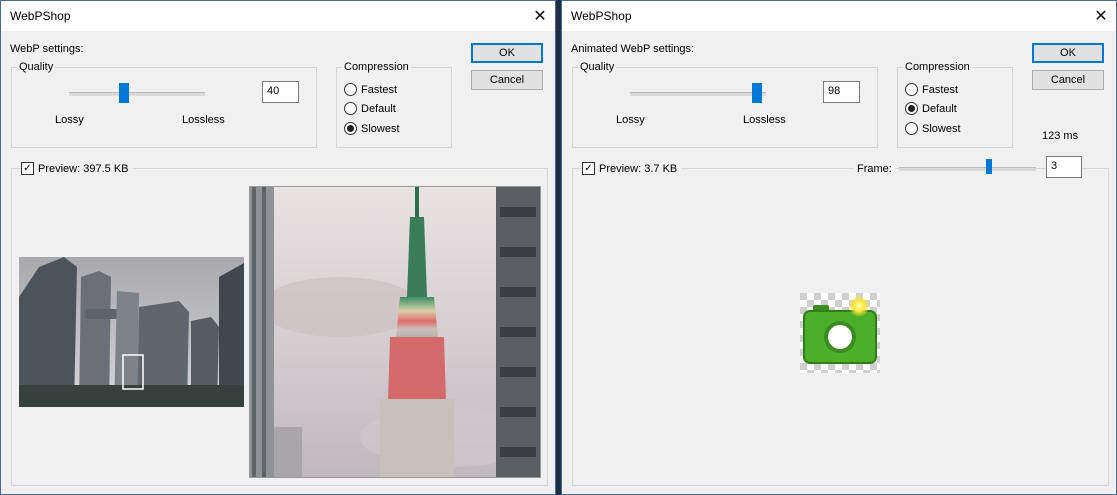 The width and height of the screenshot is (1117, 495). What do you see at coordinates (1060, 136) in the screenshot?
I see `frame-duration-label: 123 ms` at bounding box center [1060, 136].